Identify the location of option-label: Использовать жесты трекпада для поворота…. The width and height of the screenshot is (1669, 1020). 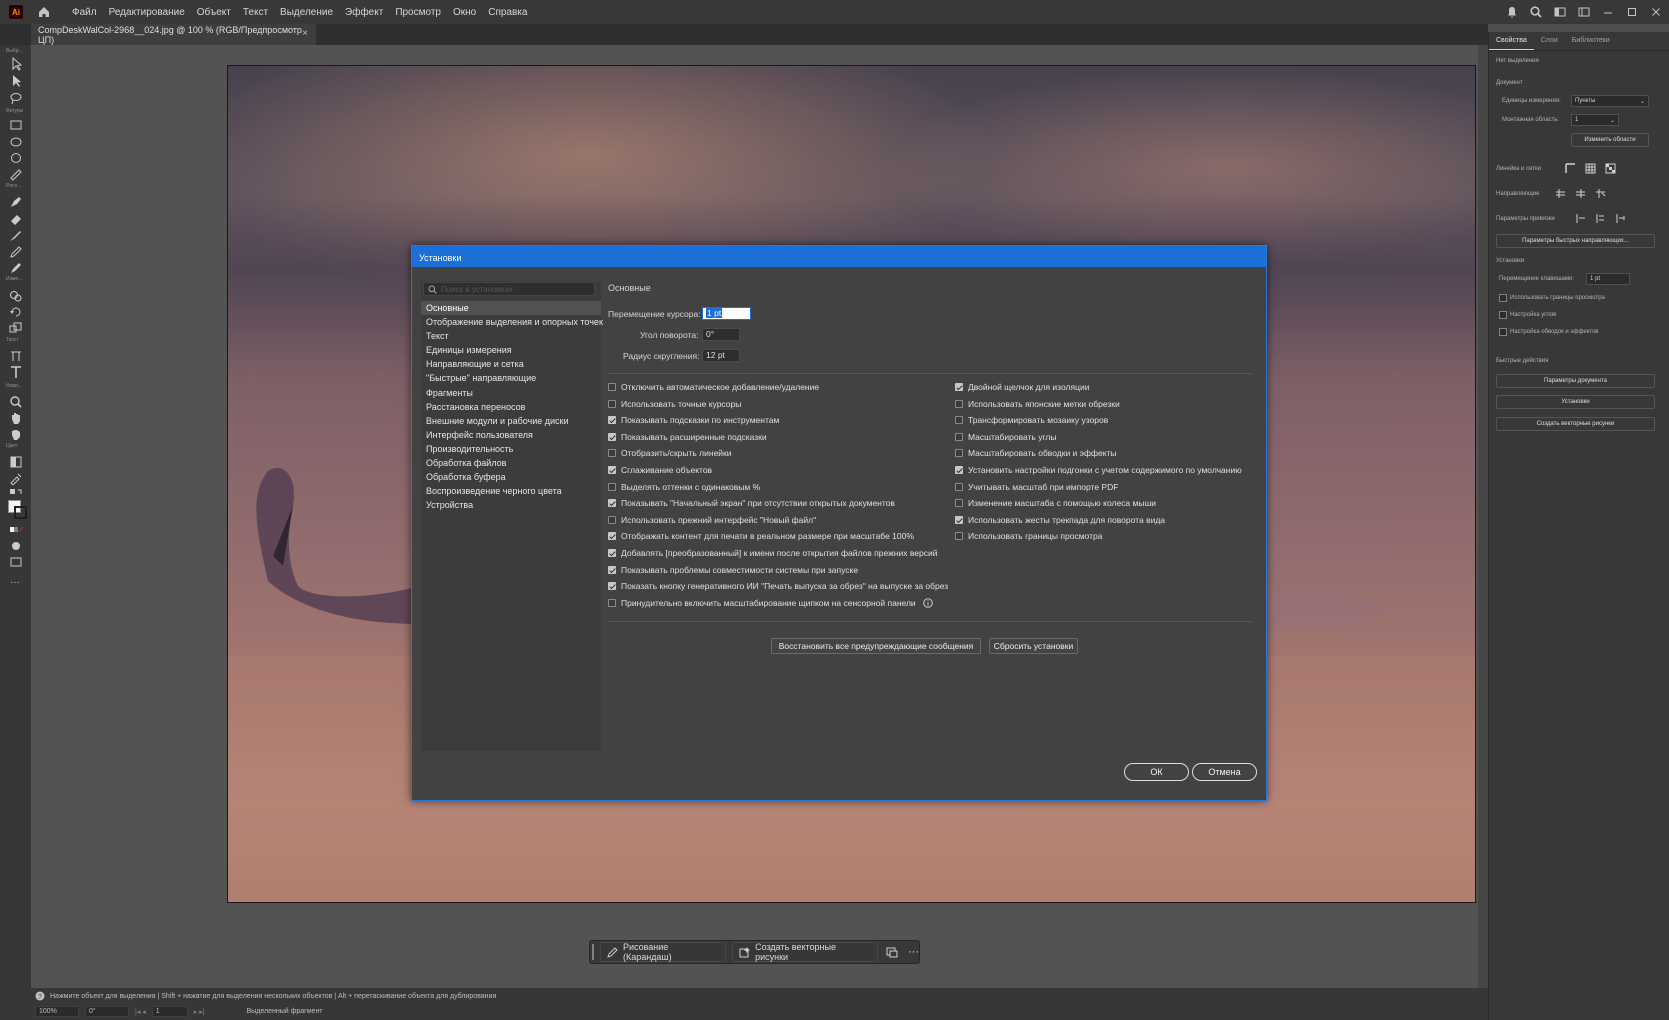
(1067, 519).